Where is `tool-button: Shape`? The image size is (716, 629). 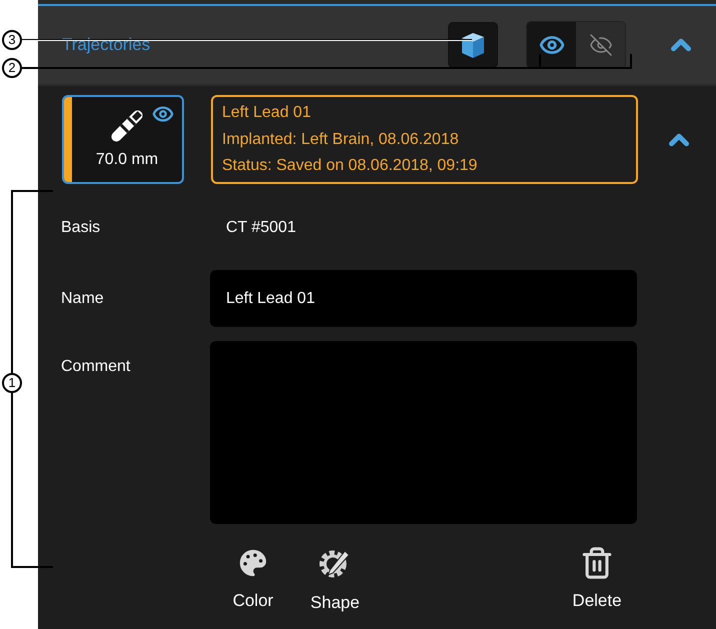
tool-button: Shape is located at coordinates (335, 581).